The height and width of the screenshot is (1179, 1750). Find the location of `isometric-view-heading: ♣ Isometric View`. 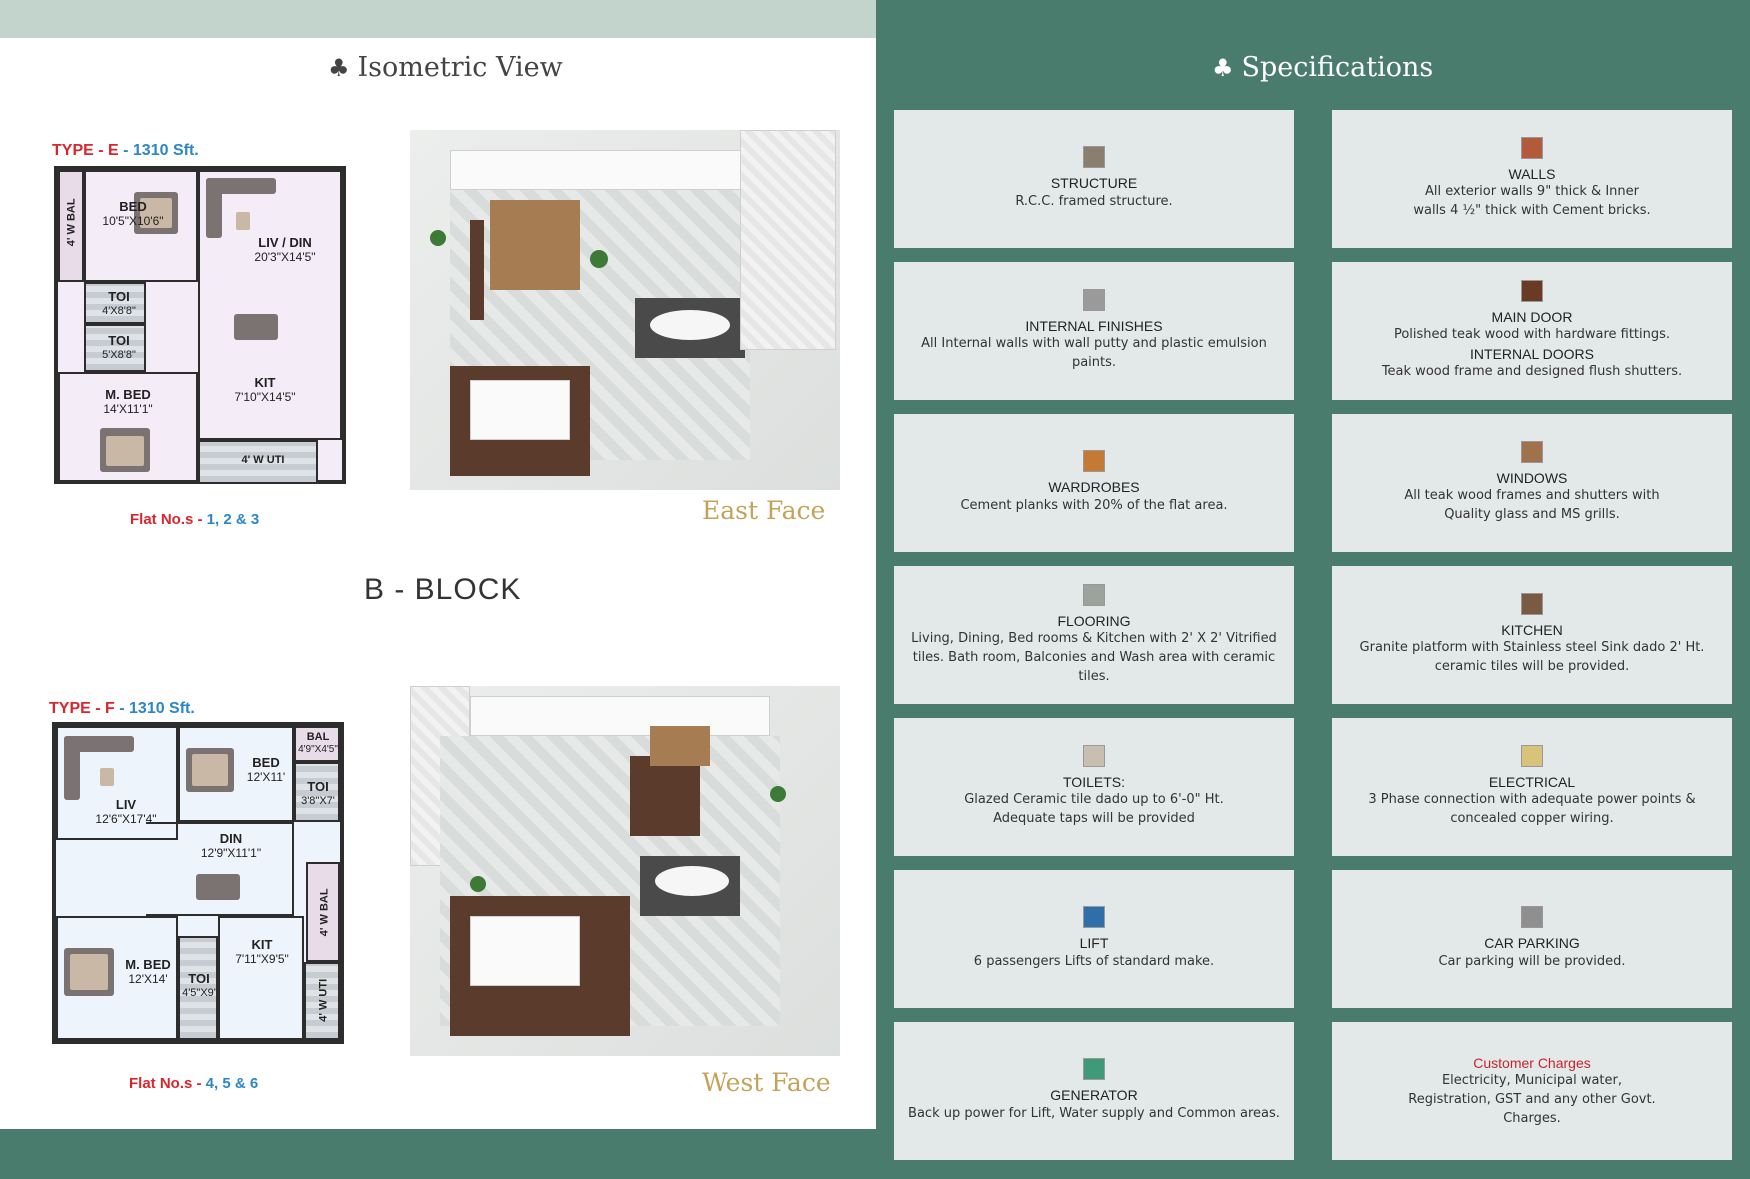

isometric-view-heading: ♣ Isometric View is located at coordinates (445, 67).